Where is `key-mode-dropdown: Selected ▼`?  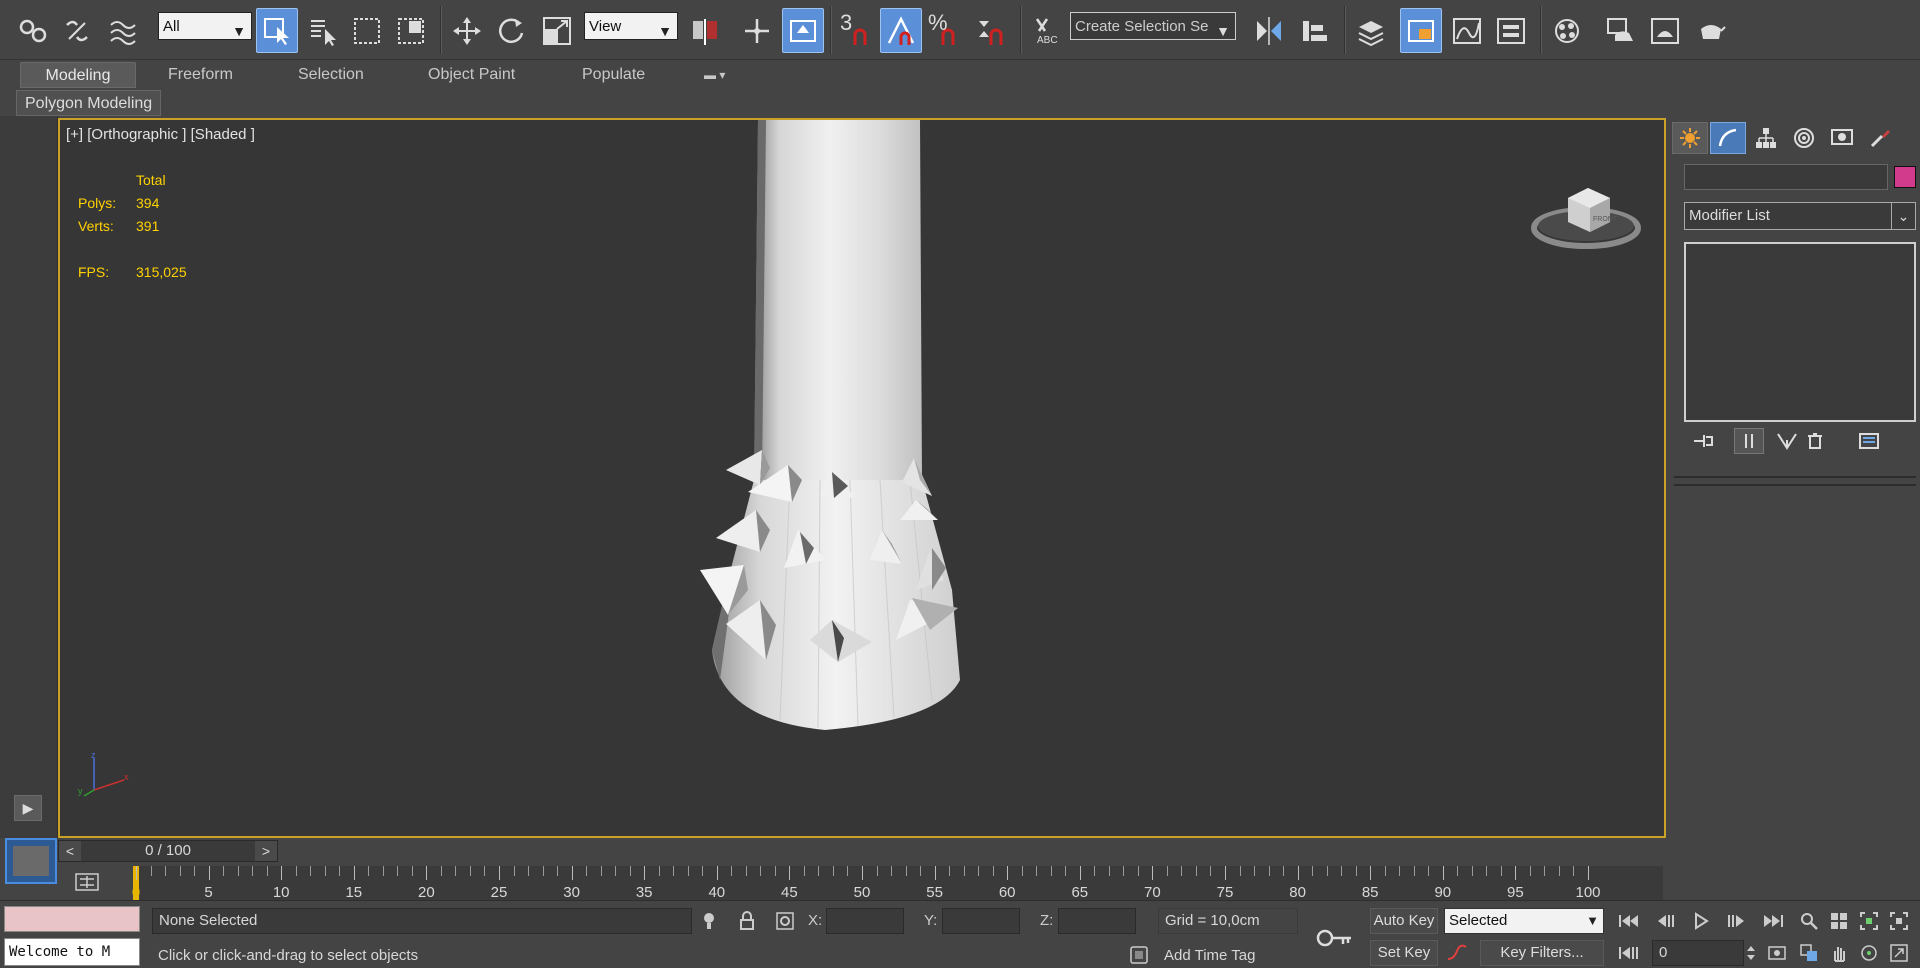 key-mode-dropdown: Selected ▼ is located at coordinates (1524, 921).